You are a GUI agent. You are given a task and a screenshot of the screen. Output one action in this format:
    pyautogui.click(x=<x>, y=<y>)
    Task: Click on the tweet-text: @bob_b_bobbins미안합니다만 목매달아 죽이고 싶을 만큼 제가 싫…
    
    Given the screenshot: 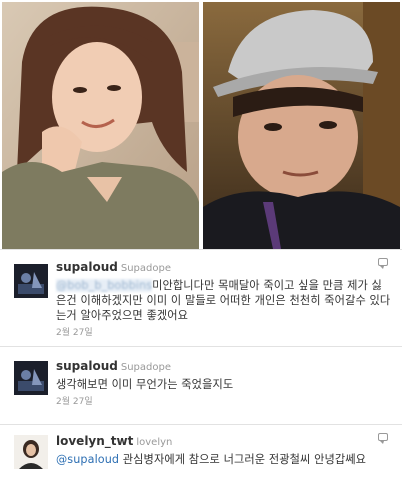 What is the action you would take?
    pyautogui.click(x=224, y=300)
    